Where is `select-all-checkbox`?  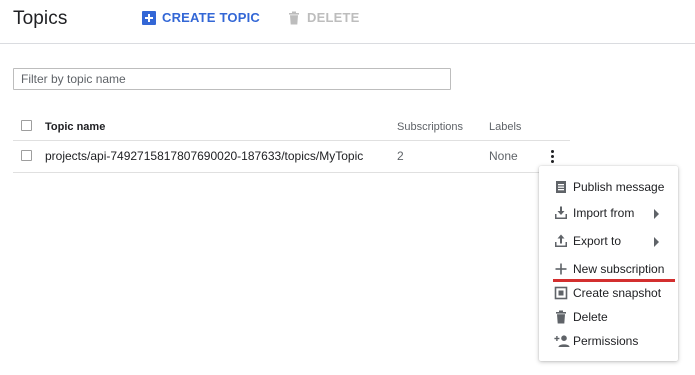 select-all-checkbox is located at coordinates (26, 125).